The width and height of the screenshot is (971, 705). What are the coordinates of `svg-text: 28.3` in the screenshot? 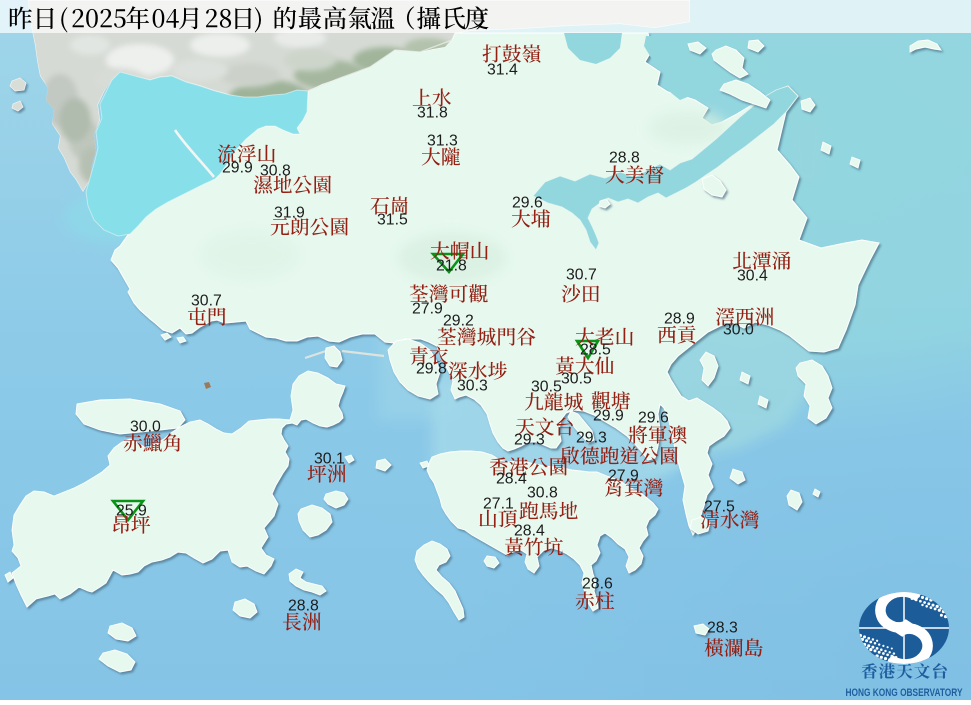 It's located at (722, 628).